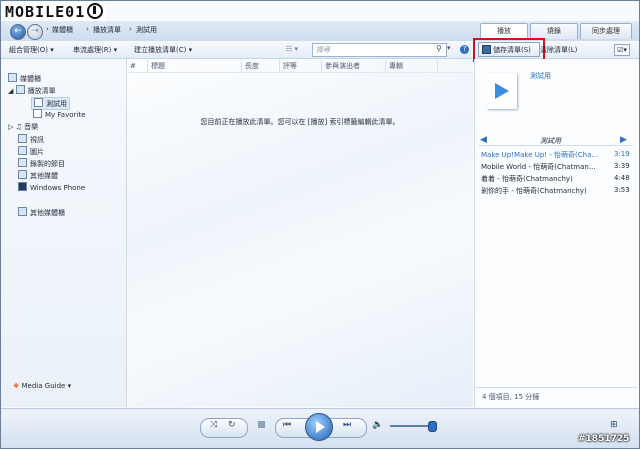  Describe the element at coordinates (28, 50) in the screenshot. I see `organize-label: 組合管理(O)` at that location.